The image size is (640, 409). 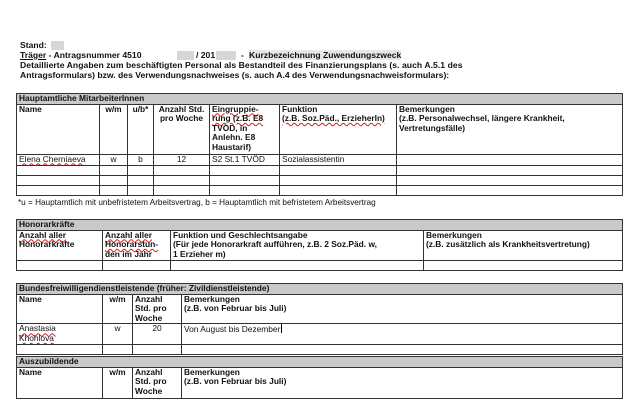 I want to click on kurzbezeichnung: Kurzbezeichnung Zuwendungszweck, so click(x=325, y=55).